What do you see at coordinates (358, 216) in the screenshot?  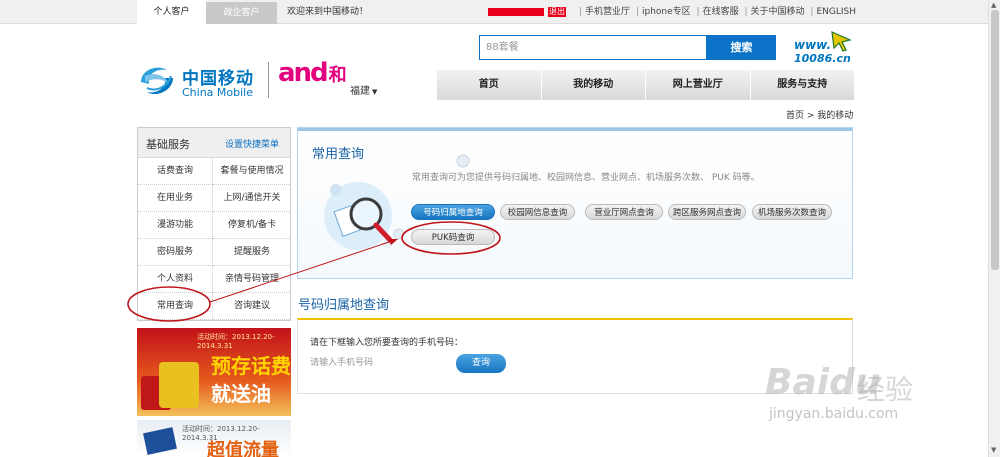 I see `magnifier-icon` at bounding box center [358, 216].